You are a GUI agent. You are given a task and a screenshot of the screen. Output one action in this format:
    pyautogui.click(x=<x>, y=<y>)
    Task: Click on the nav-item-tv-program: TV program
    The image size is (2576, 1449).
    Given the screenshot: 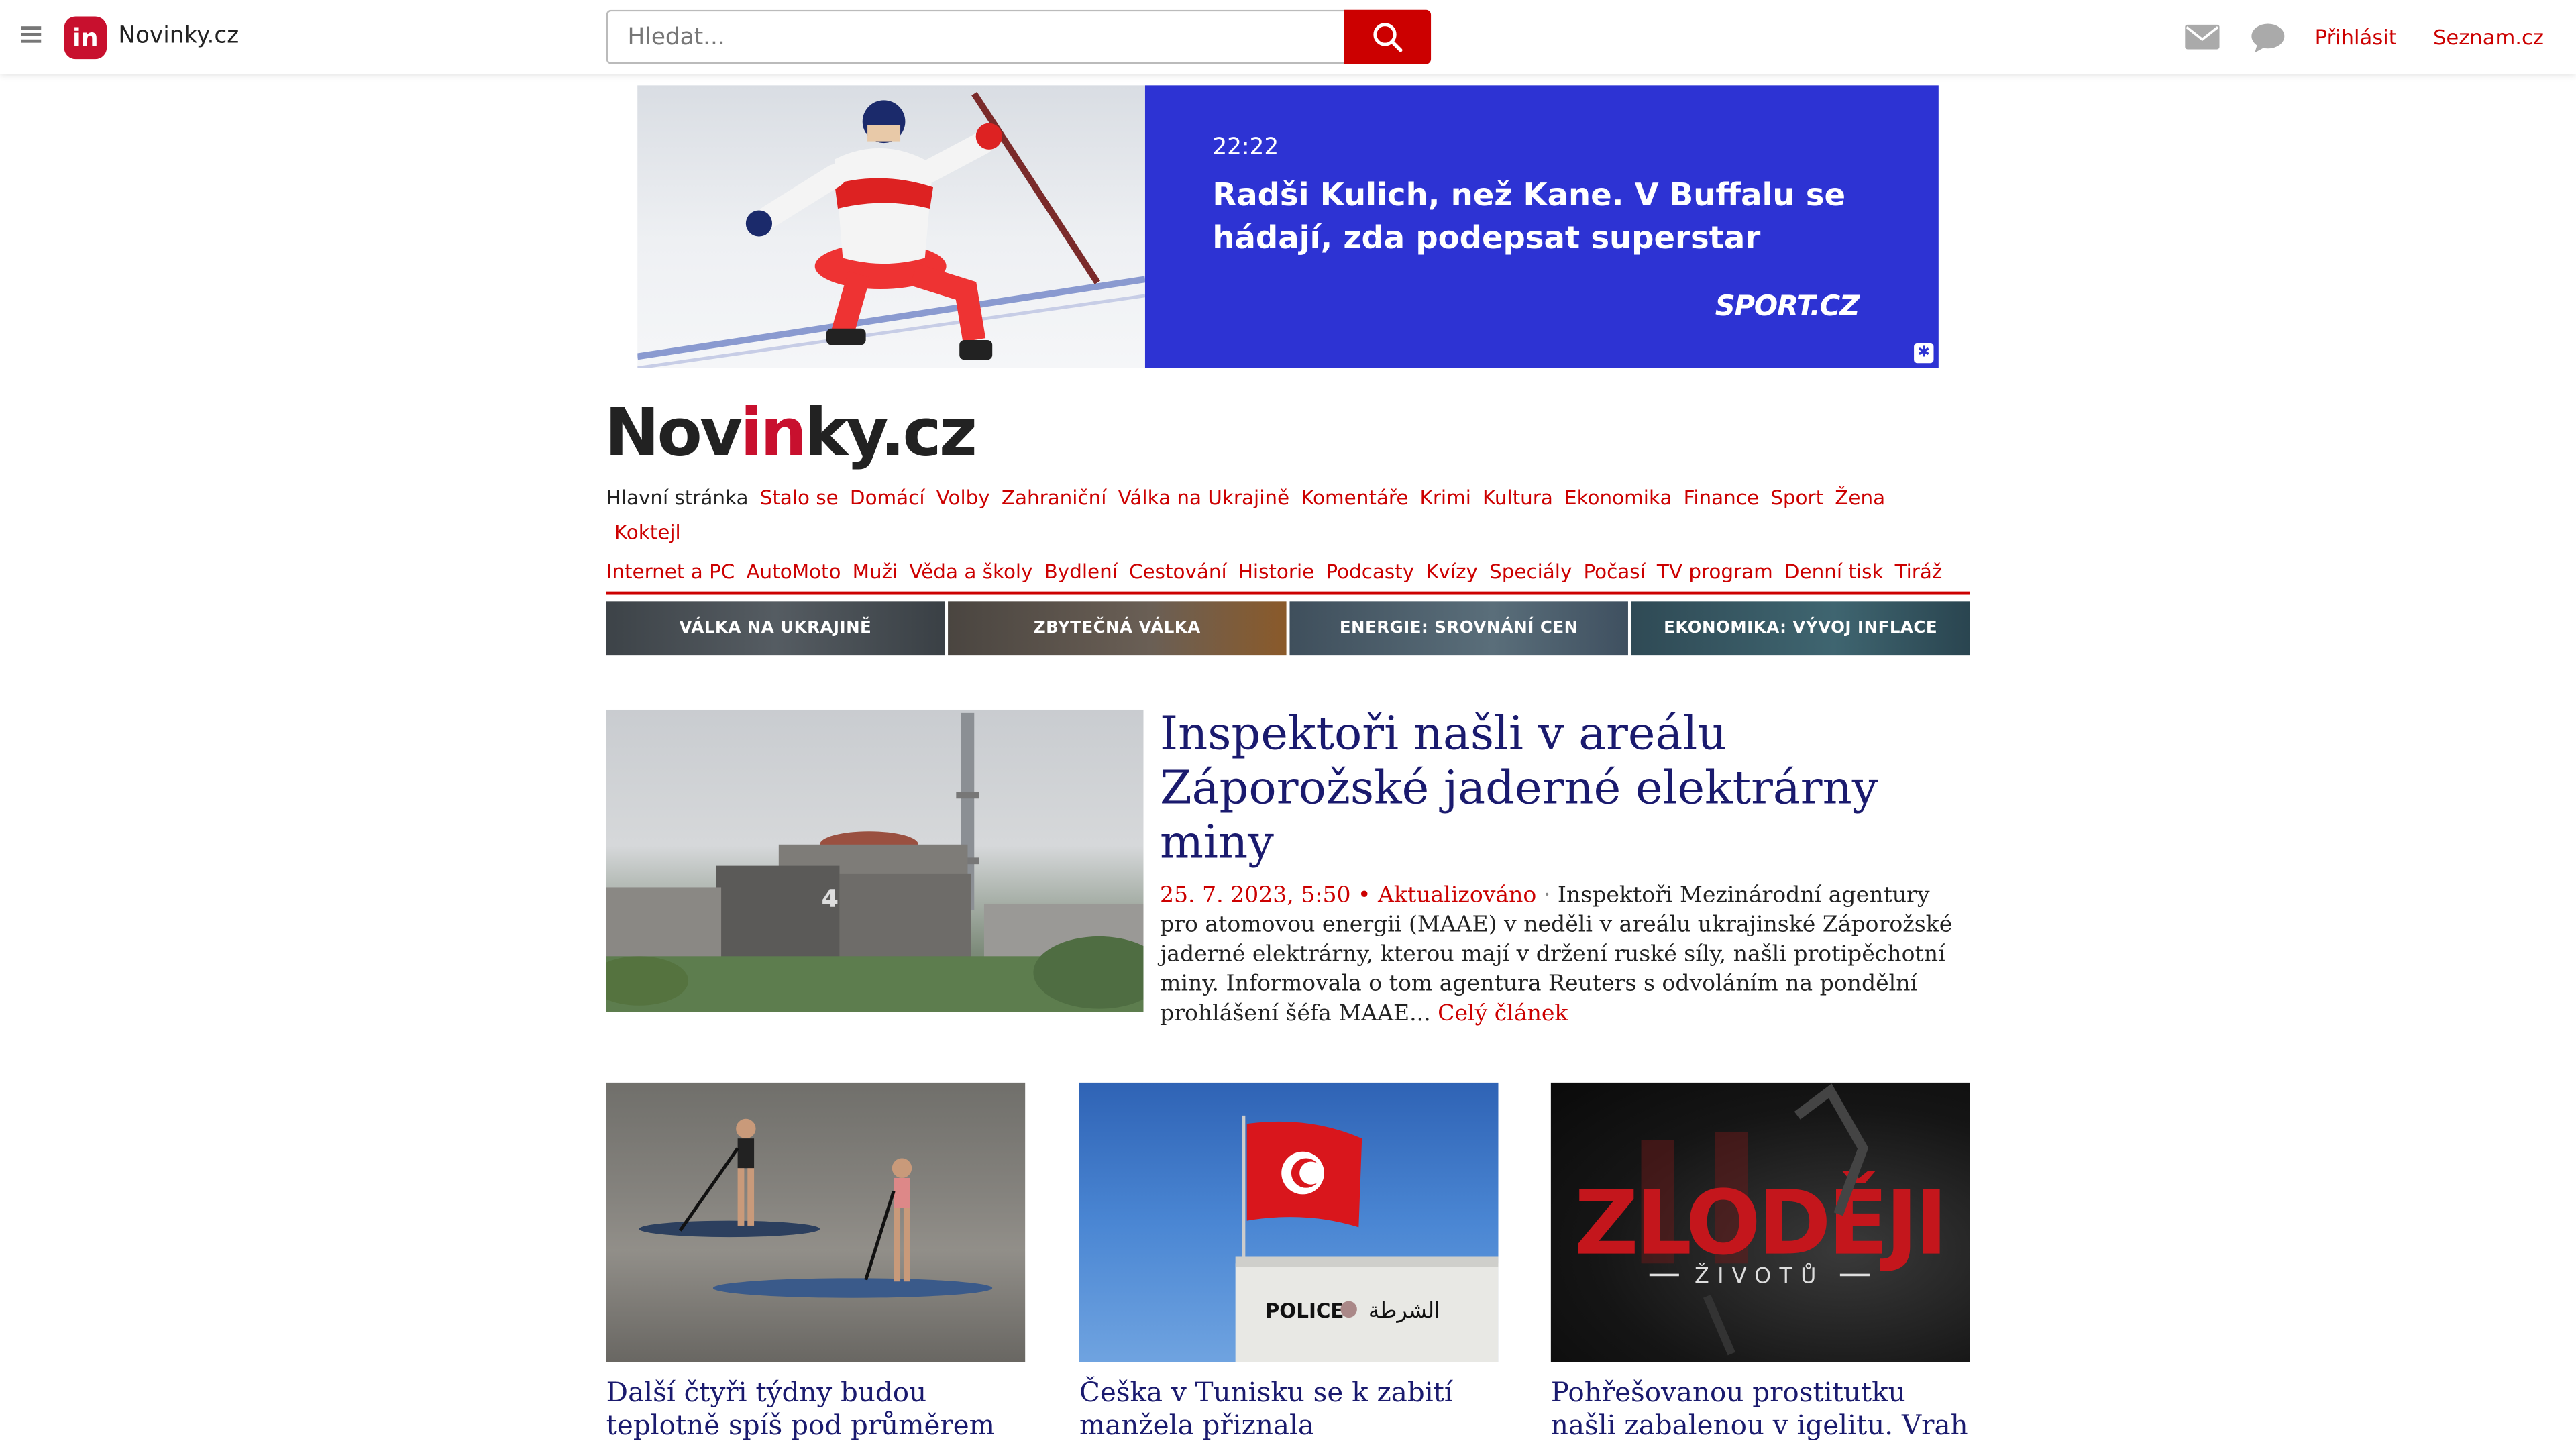 What is the action you would take?
    pyautogui.click(x=1715, y=571)
    